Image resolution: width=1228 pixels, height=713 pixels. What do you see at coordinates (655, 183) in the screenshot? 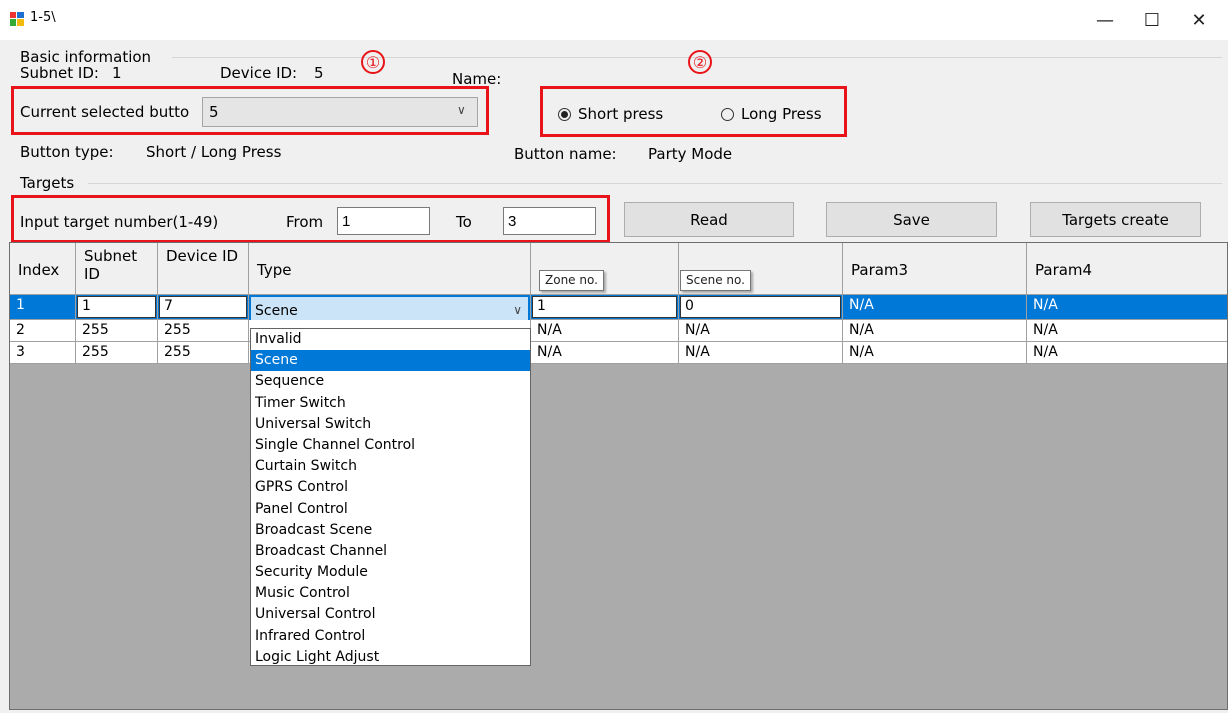
I see `group-divider` at bounding box center [655, 183].